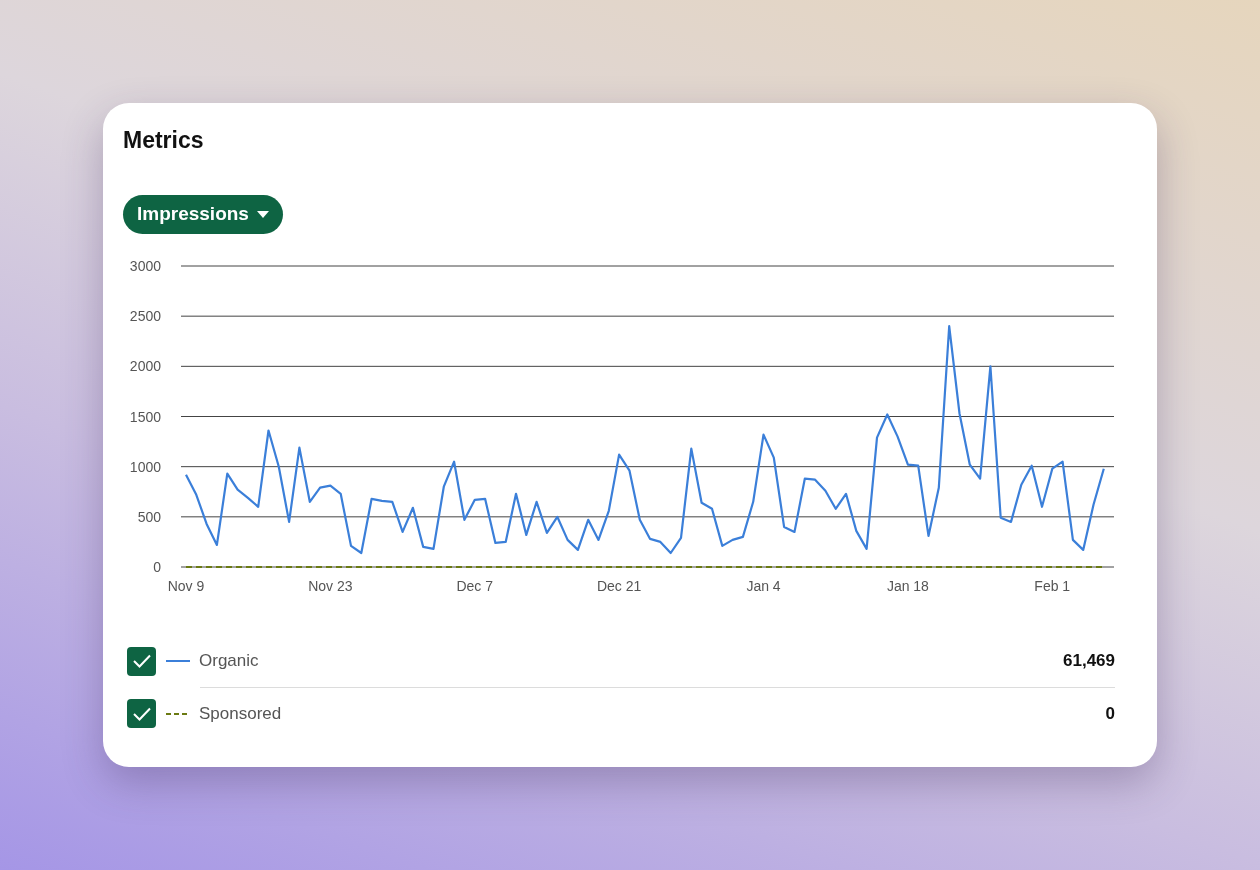 Image resolution: width=1260 pixels, height=870 pixels. I want to click on card-title: Metrics, so click(164, 140).